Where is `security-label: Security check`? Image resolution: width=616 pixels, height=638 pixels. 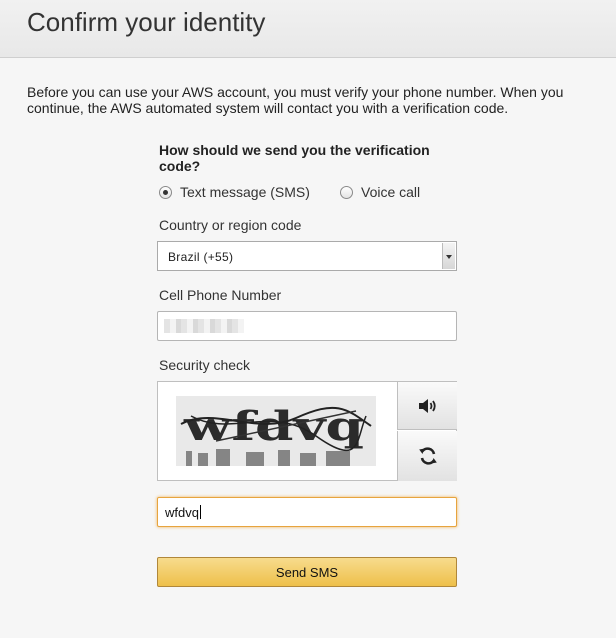
security-label: Security check is located at coordinates (205, 365).